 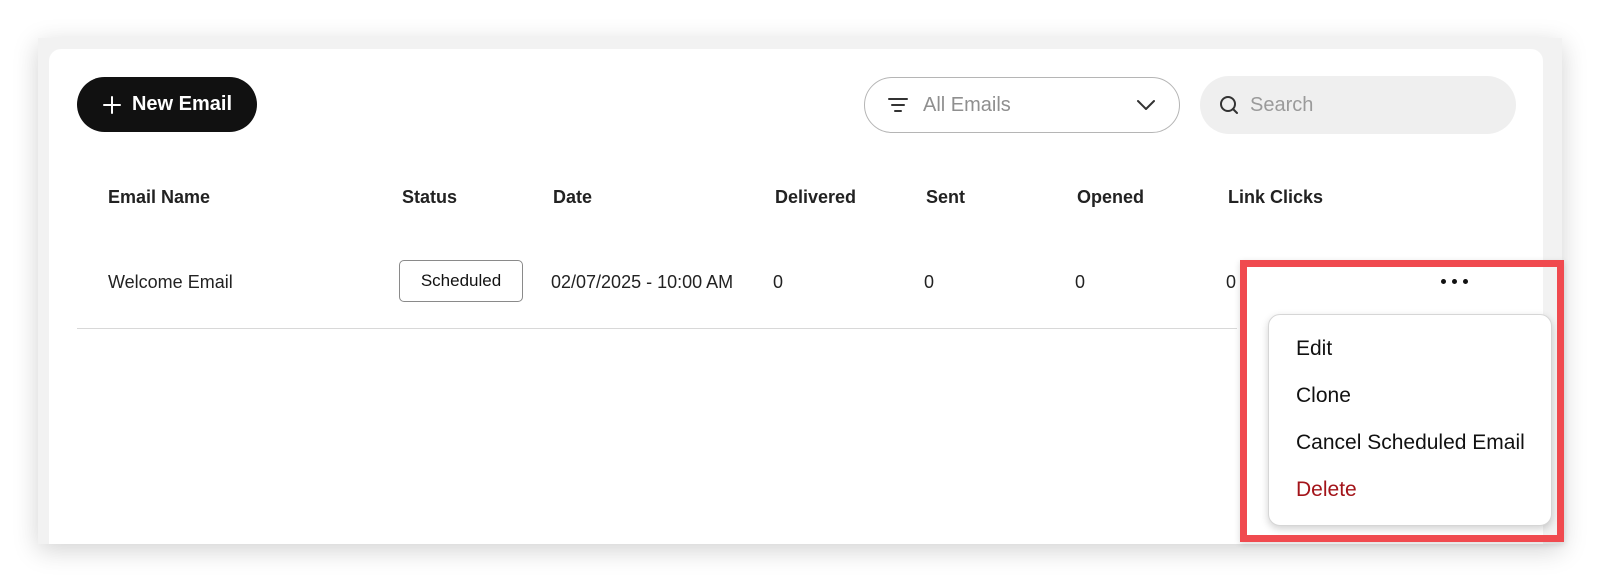 What do you see at coordinates (182, 104) in the screenshot?
I see `new-email-label: New Email` at bounding box center [182, 104].